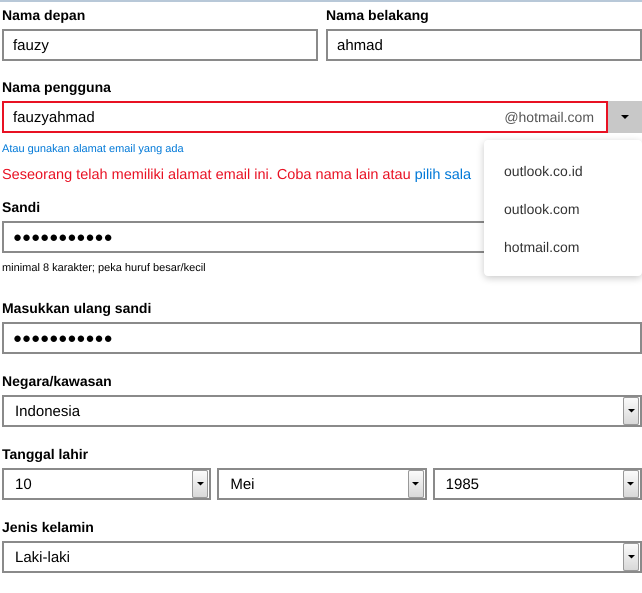 The height and width of the screenshot is (593, 642). I want to click on field-label: Jenis kelamin, so click(48, 527).